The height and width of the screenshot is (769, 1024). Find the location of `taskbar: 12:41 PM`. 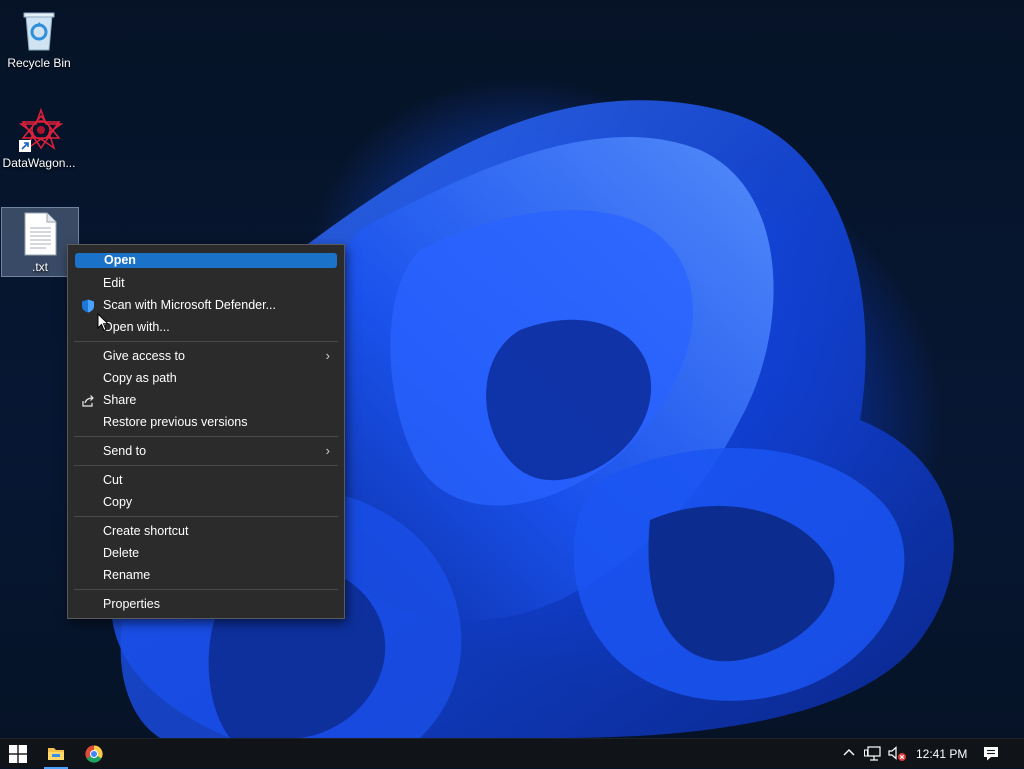

taskbar: 12:41 PM is located at coordinates (512, 753).